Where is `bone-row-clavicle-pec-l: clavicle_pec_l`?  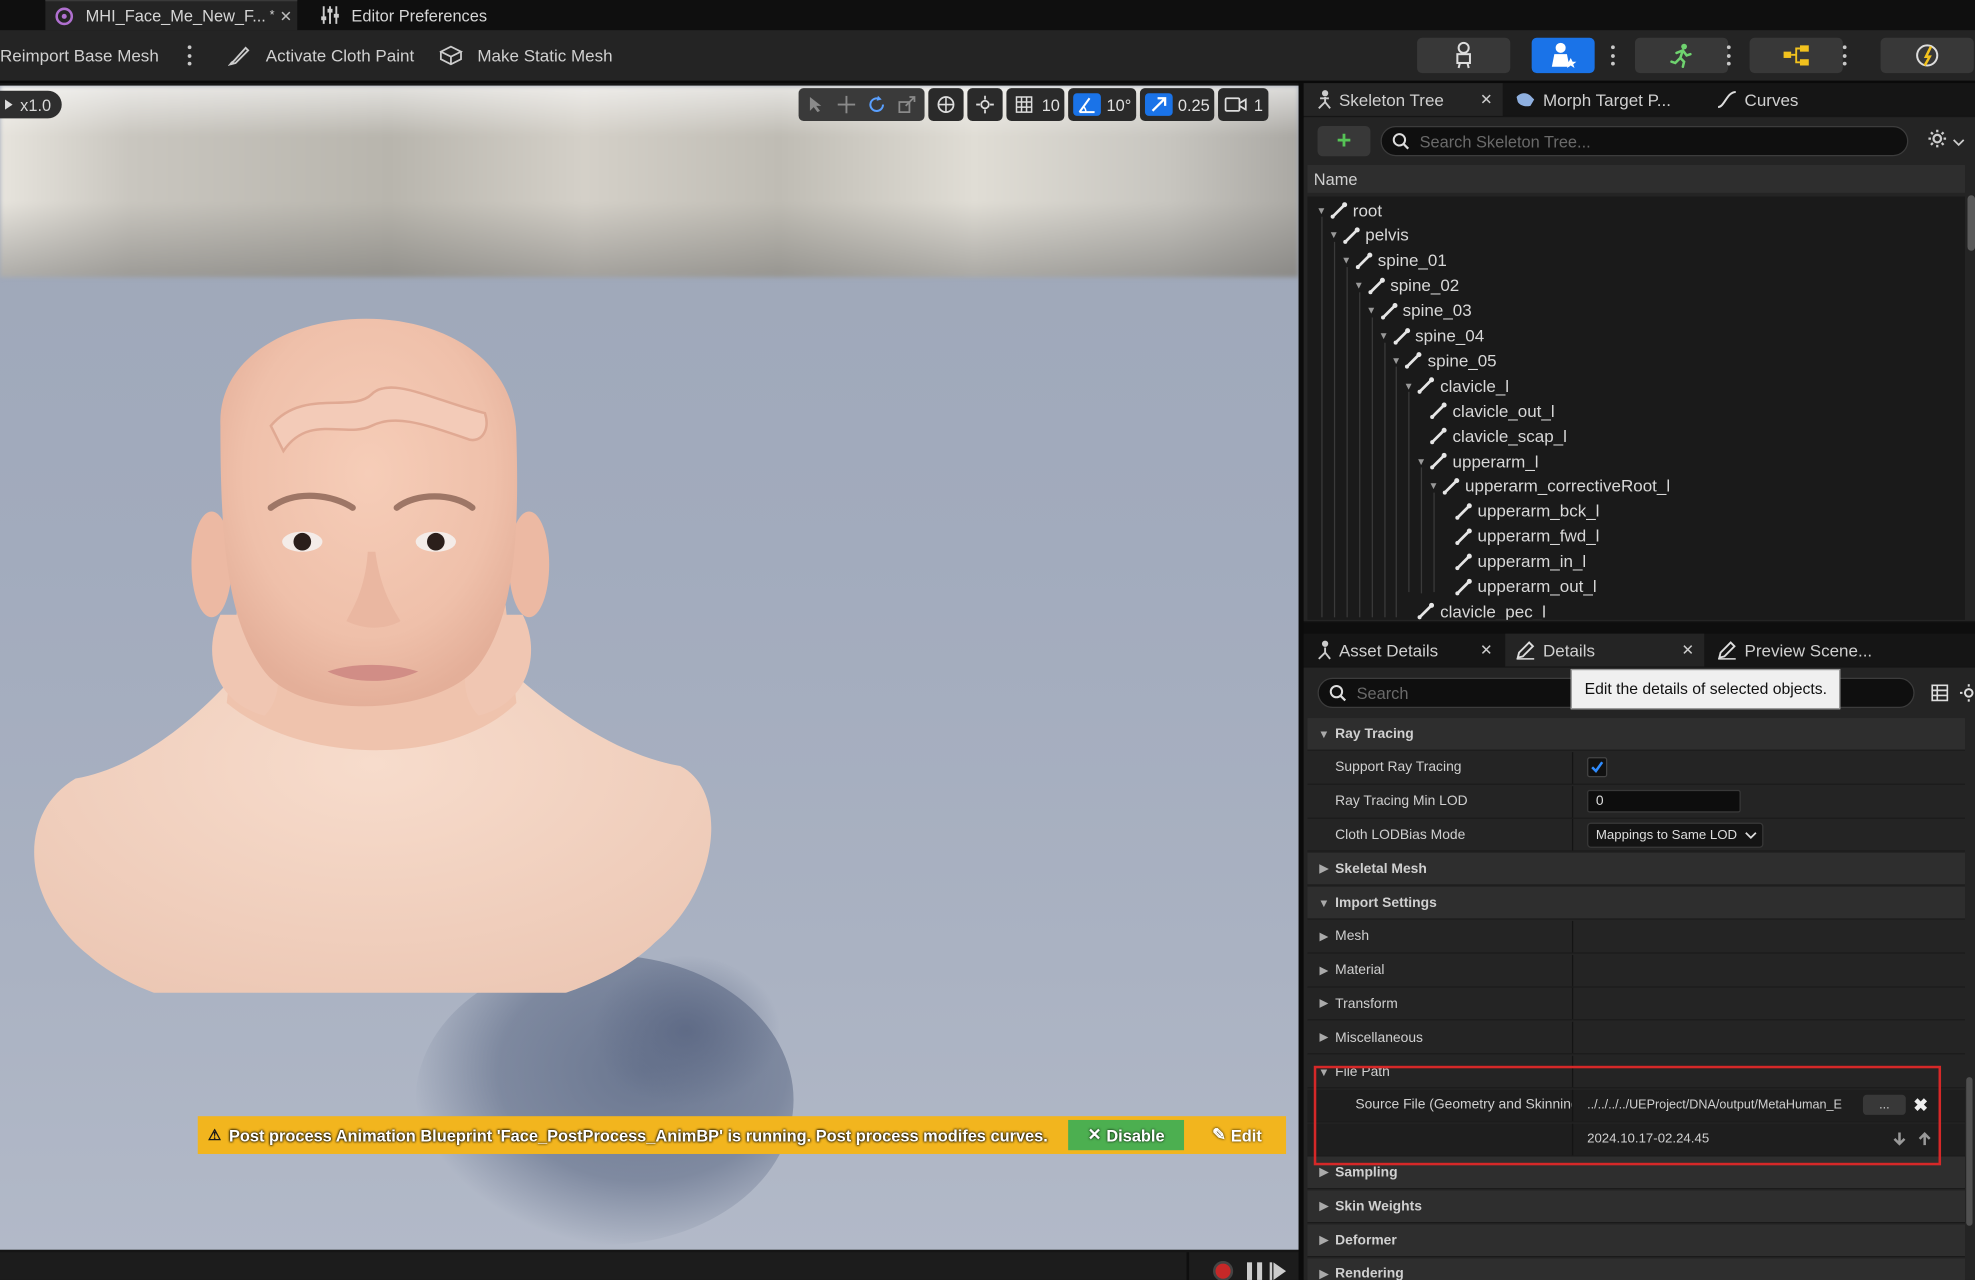 bone-row-clavicle-pec-l: clavicle_pec_l is located at coordinates (1636, 609).